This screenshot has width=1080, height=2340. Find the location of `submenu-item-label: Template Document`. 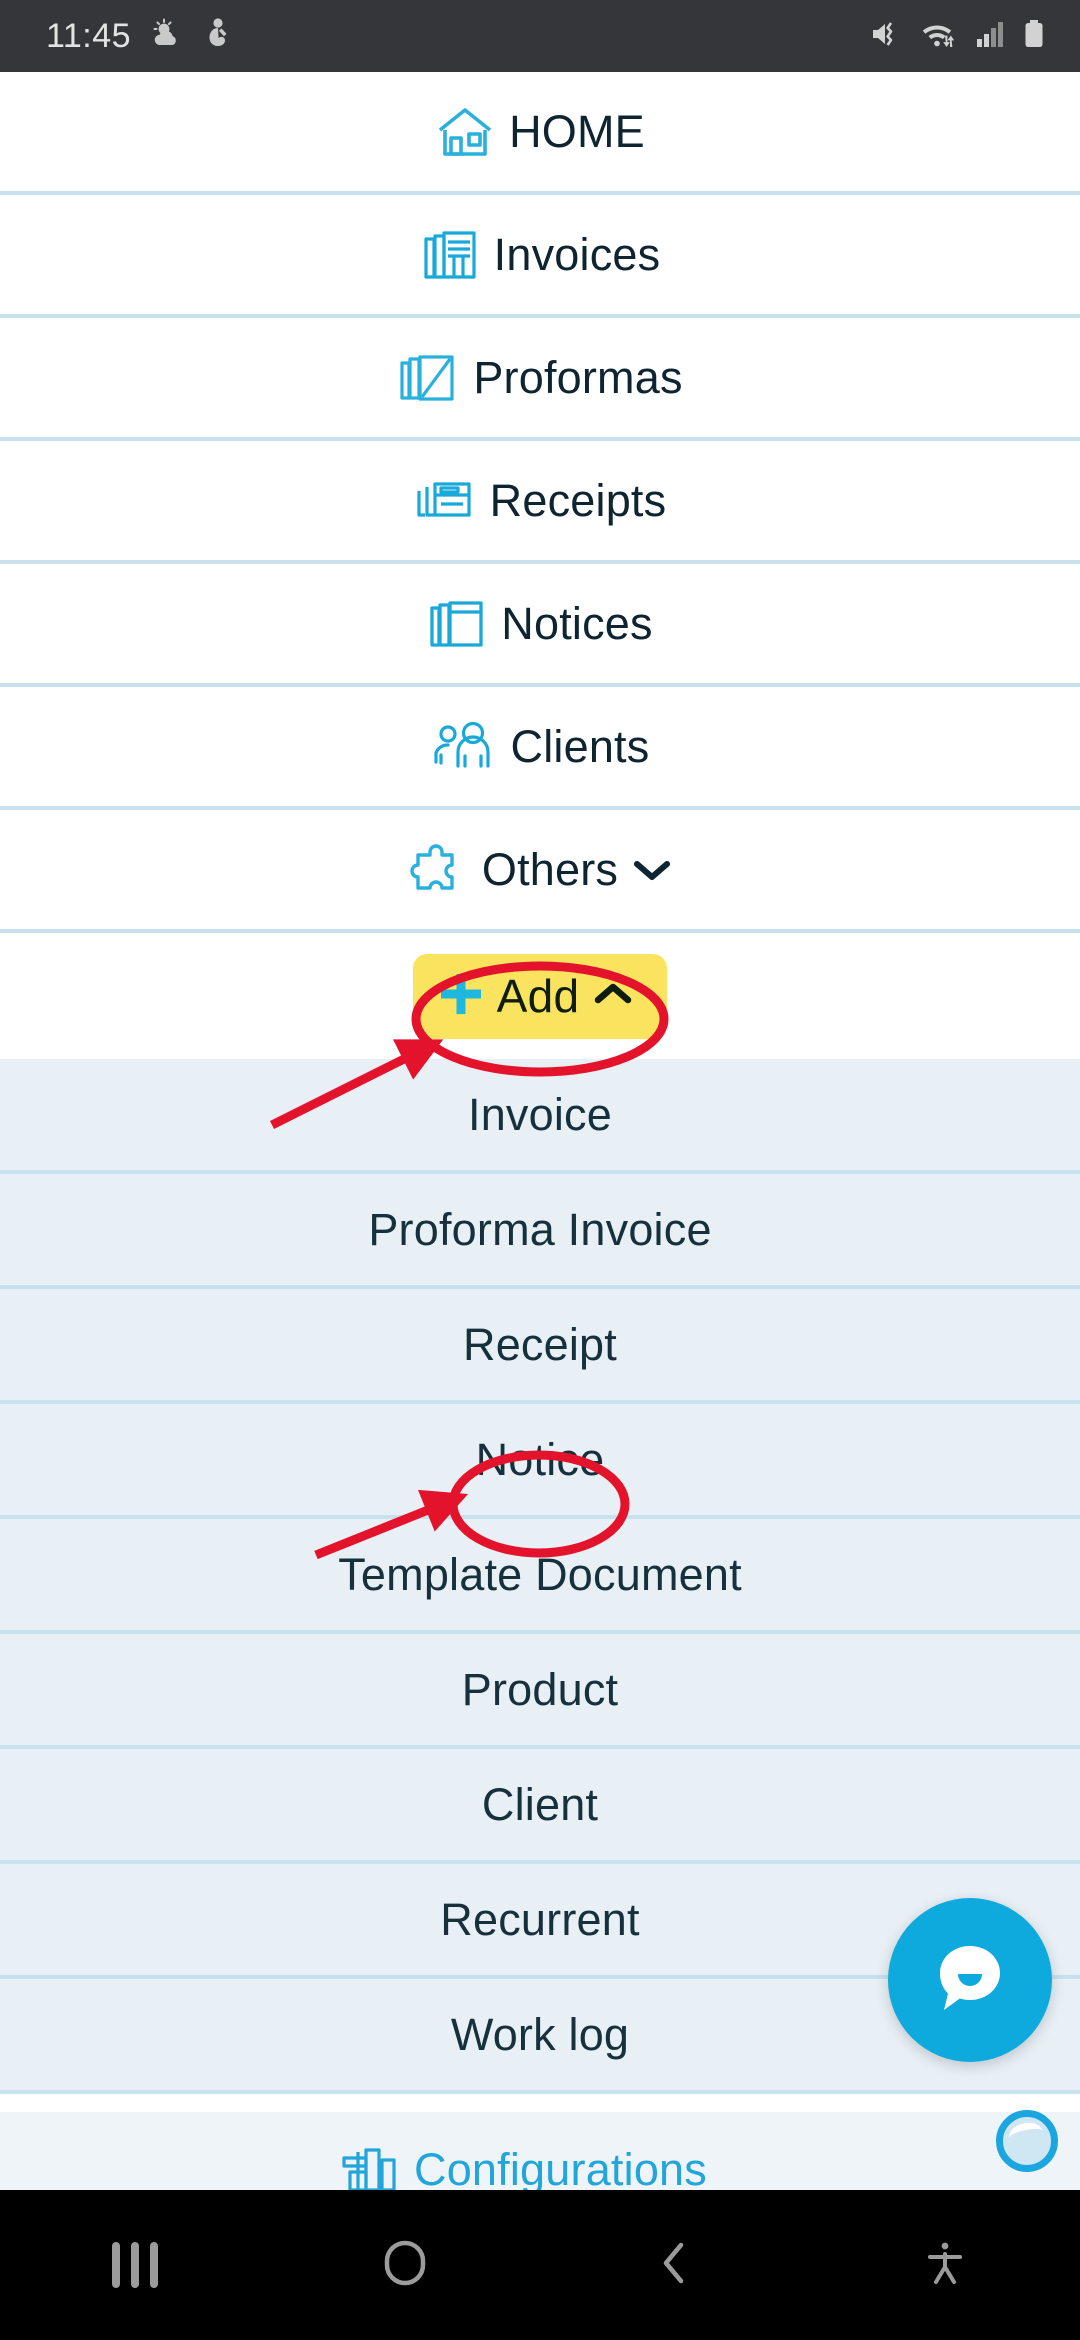

submenu-item-label: Template Document is located at coordinates (540, 1574).